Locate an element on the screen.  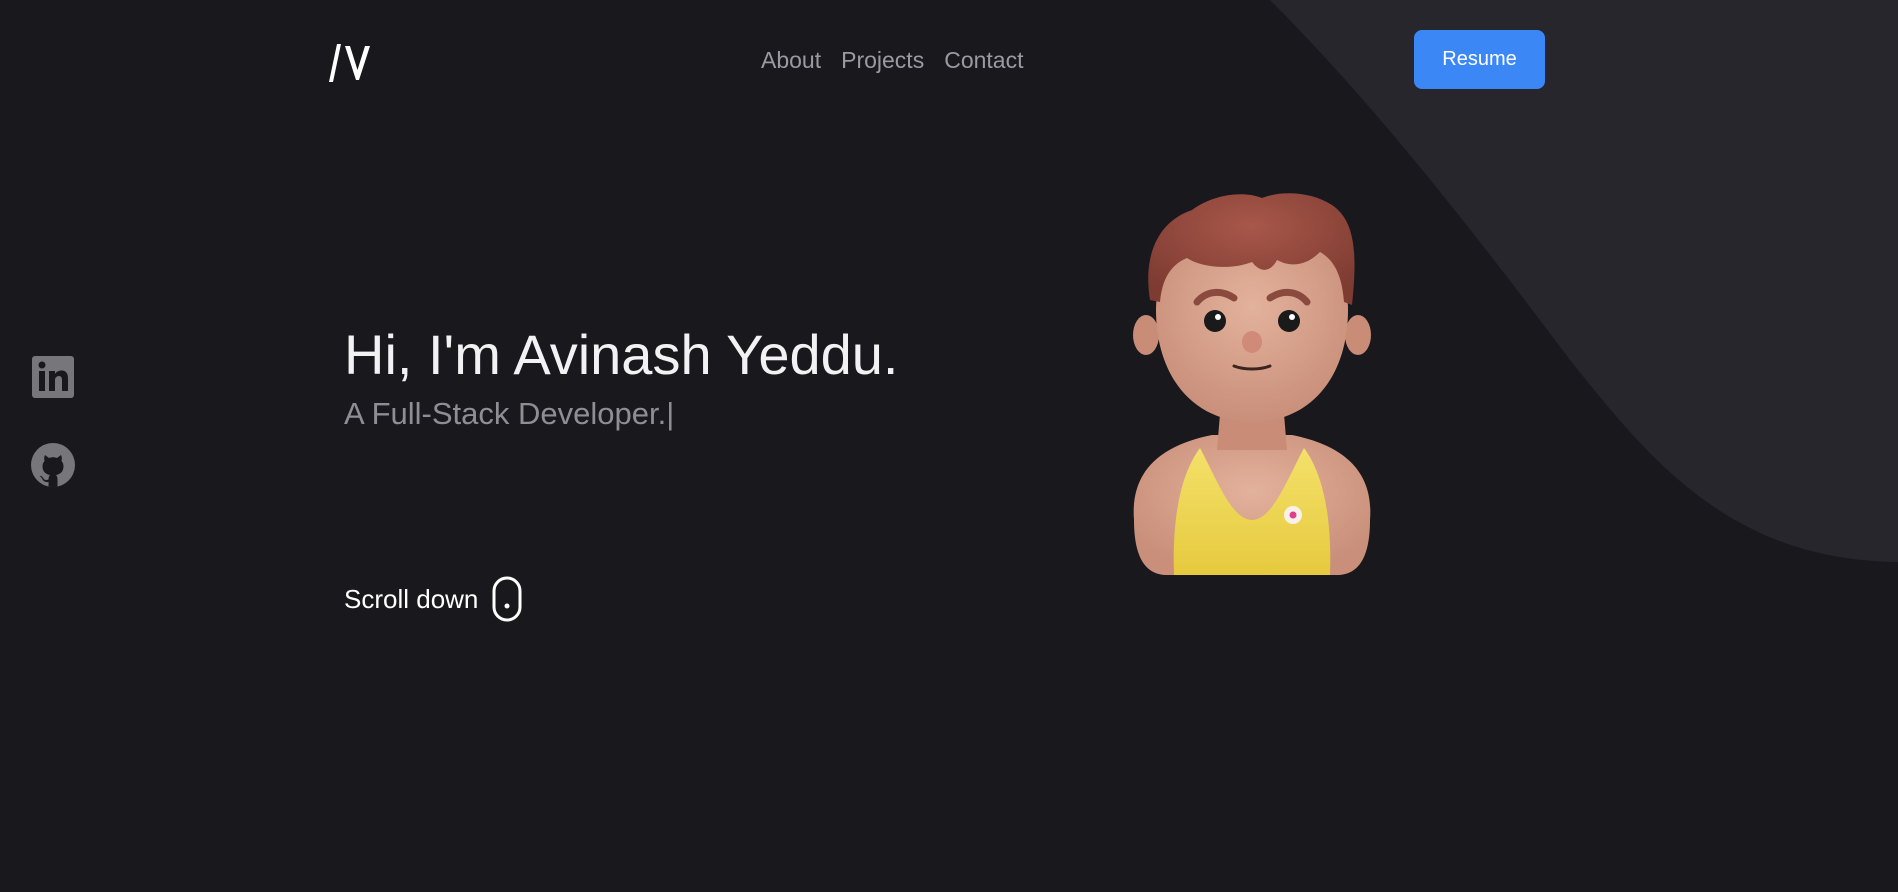
nav-link-about: About is located at coordinates (791, 60).